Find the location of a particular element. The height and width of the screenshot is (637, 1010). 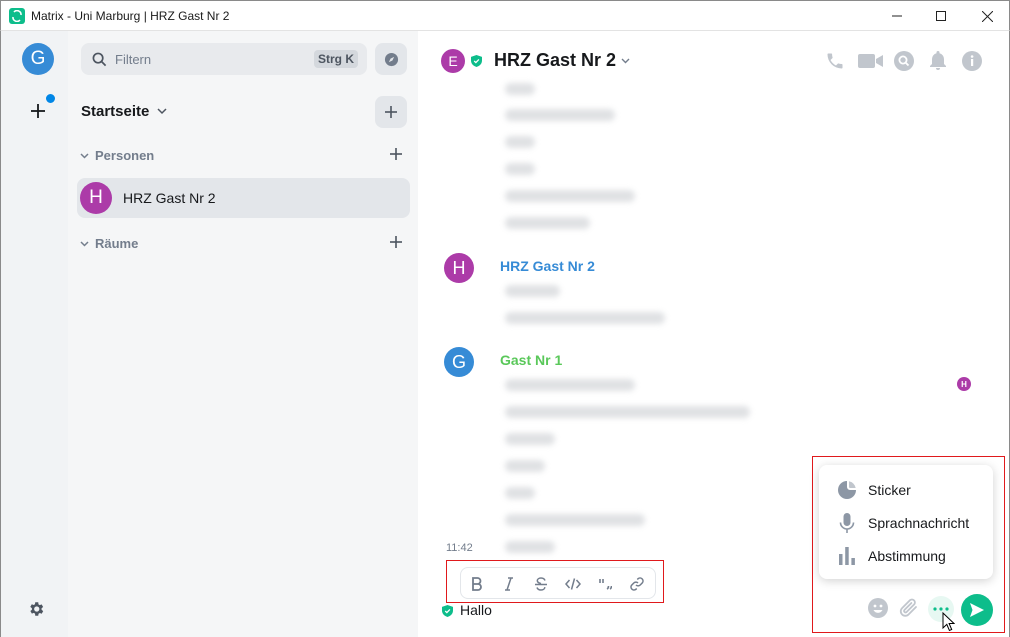

send-arrow-icon is located at coordinates (977, 610).